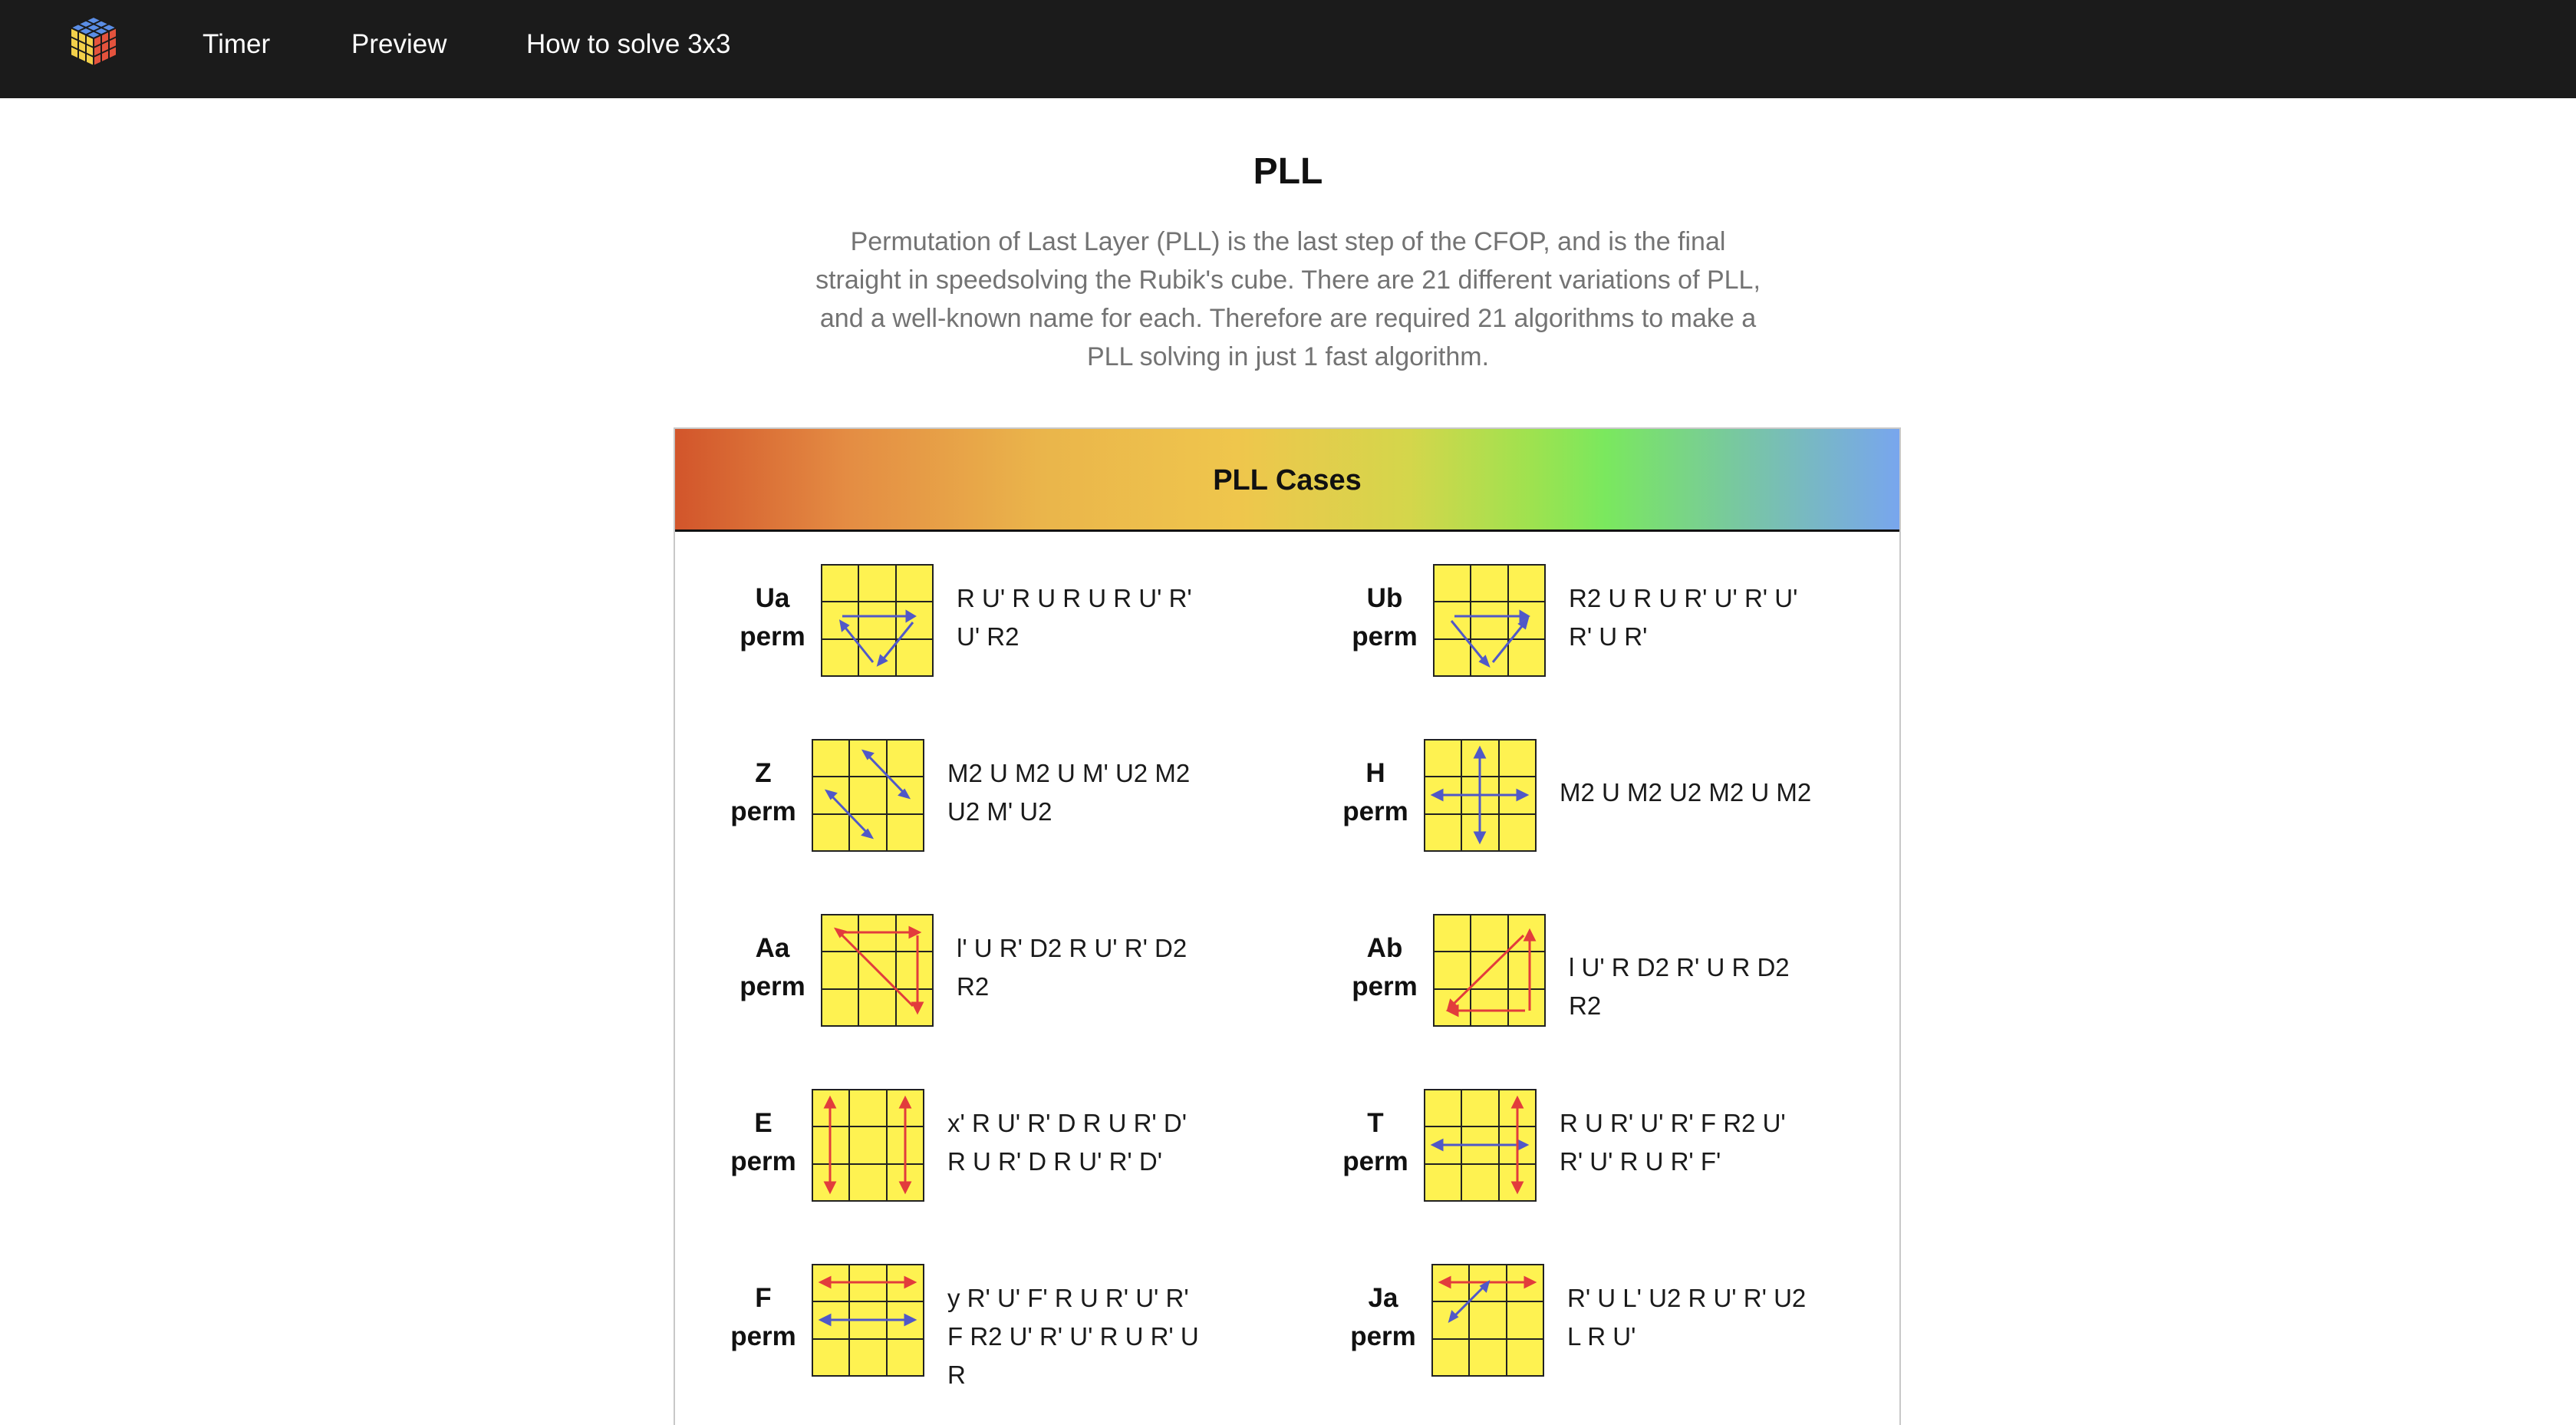  Describe the element at coordinates (1673, 1142) in the screenshot. I see `case-algorithm: R U R' U' R' F R2 U' R' U' R U R' F'` at that location.